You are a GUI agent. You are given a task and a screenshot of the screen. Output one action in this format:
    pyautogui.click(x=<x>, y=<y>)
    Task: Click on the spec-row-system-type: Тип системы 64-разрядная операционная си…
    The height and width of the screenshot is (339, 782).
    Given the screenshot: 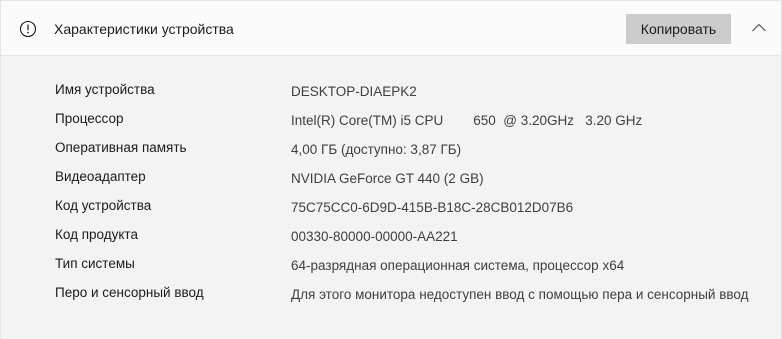 What is the action you would take?
    pyautogui.click(x=415, y=268)
    